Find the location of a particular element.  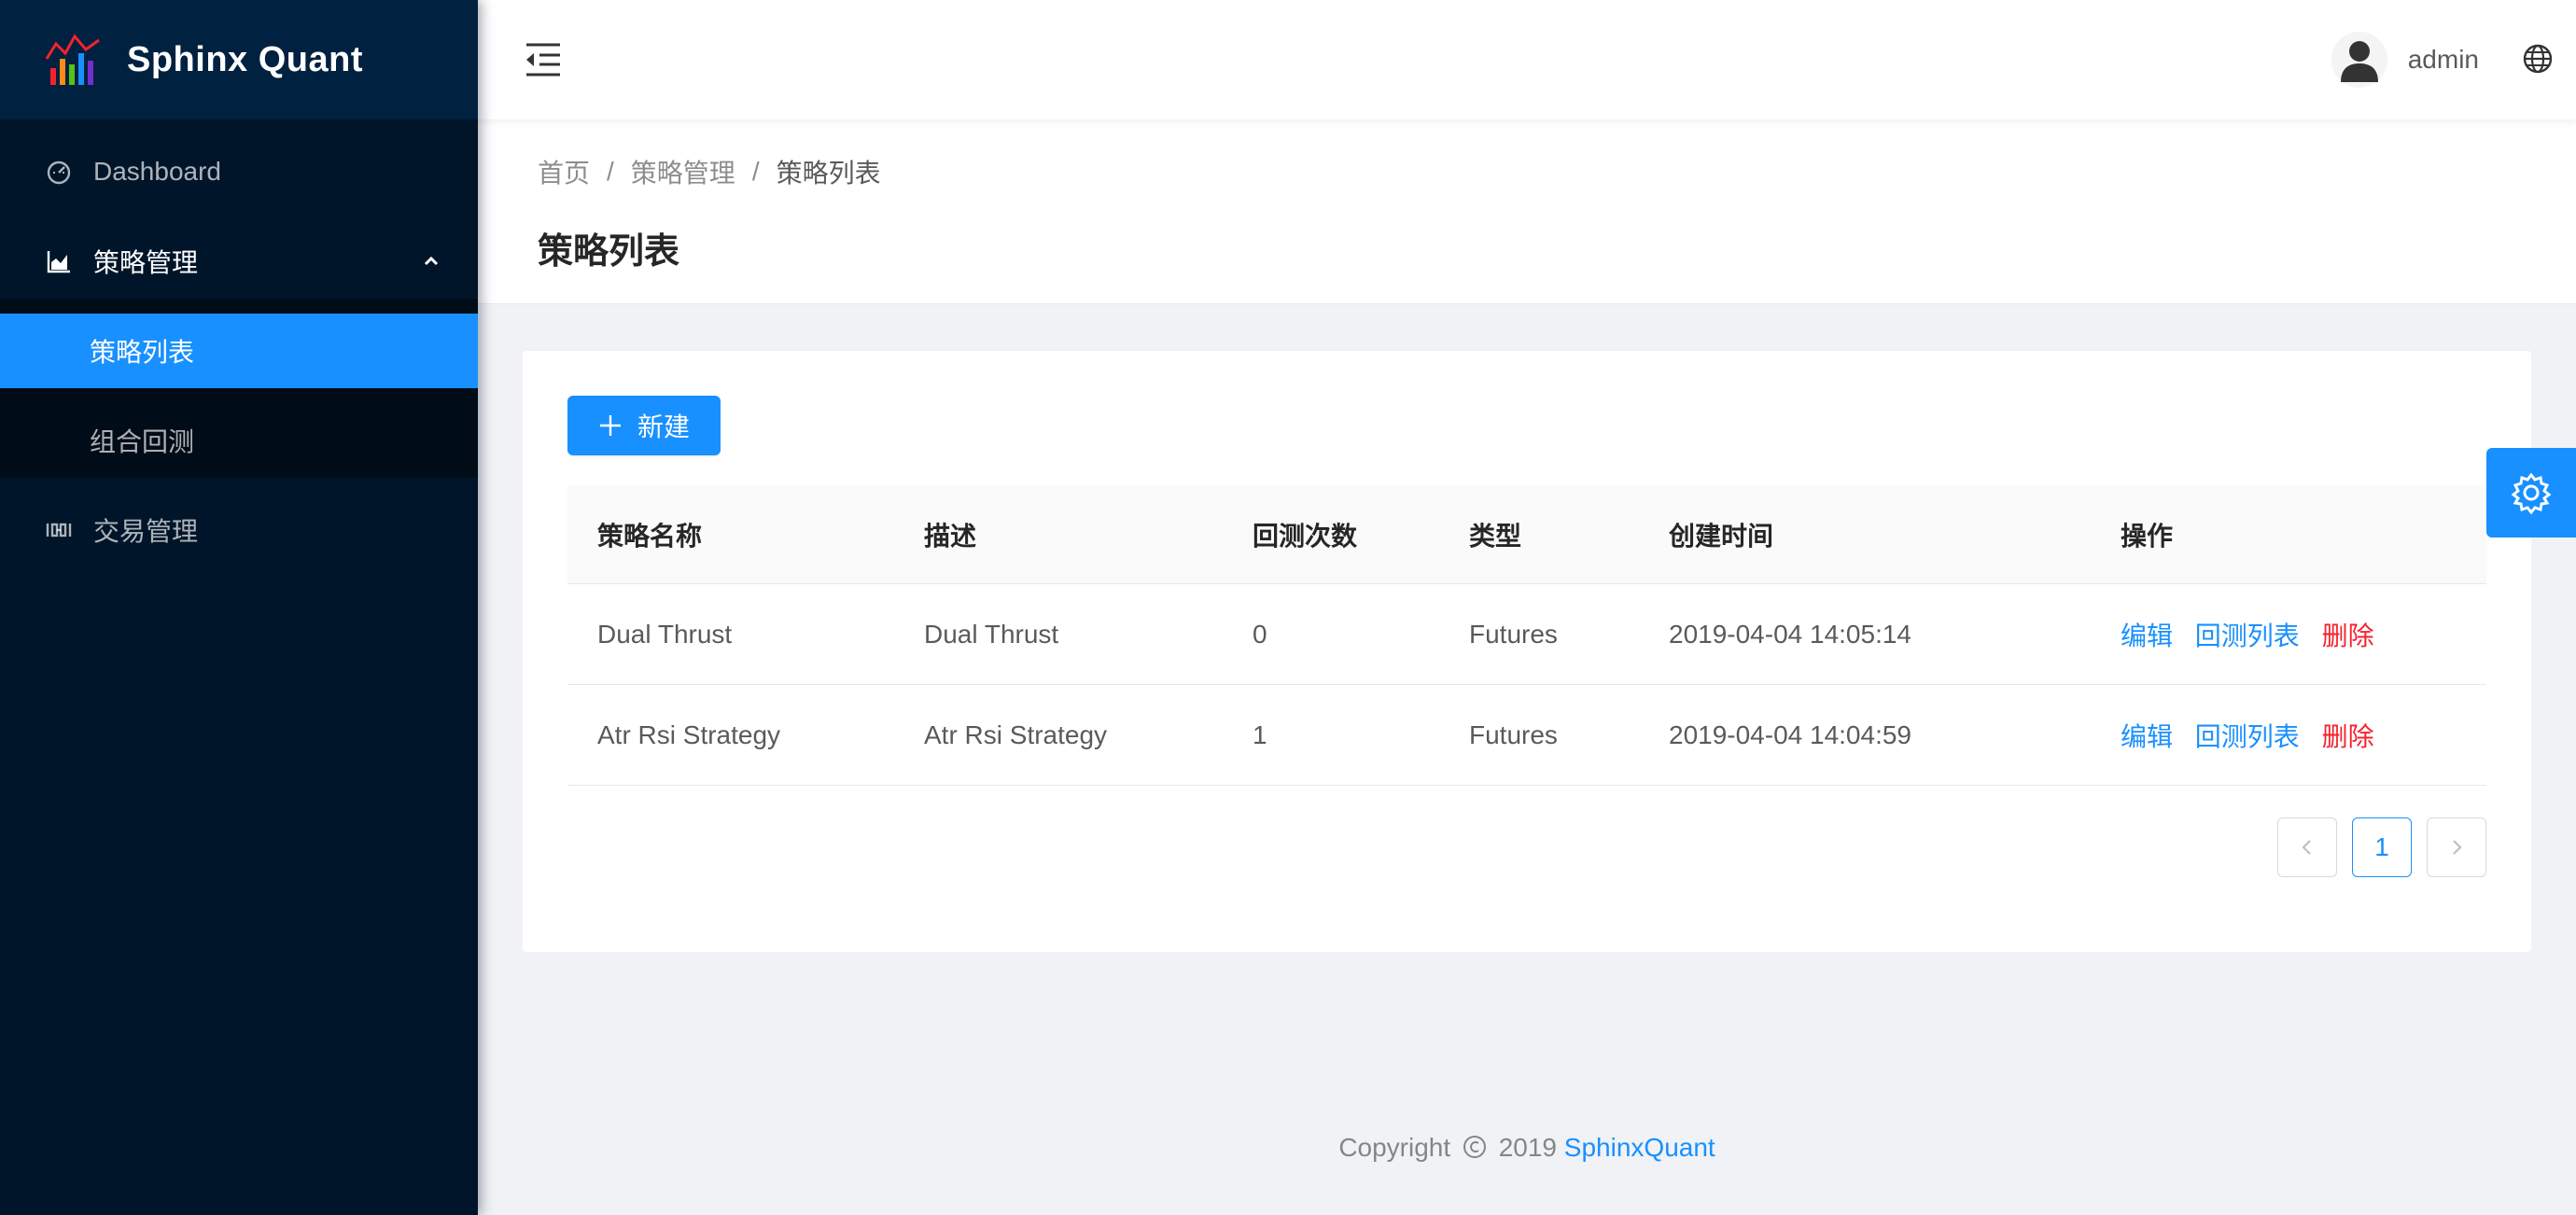

user-avatar-icon is located at coordinates (2359, 61).